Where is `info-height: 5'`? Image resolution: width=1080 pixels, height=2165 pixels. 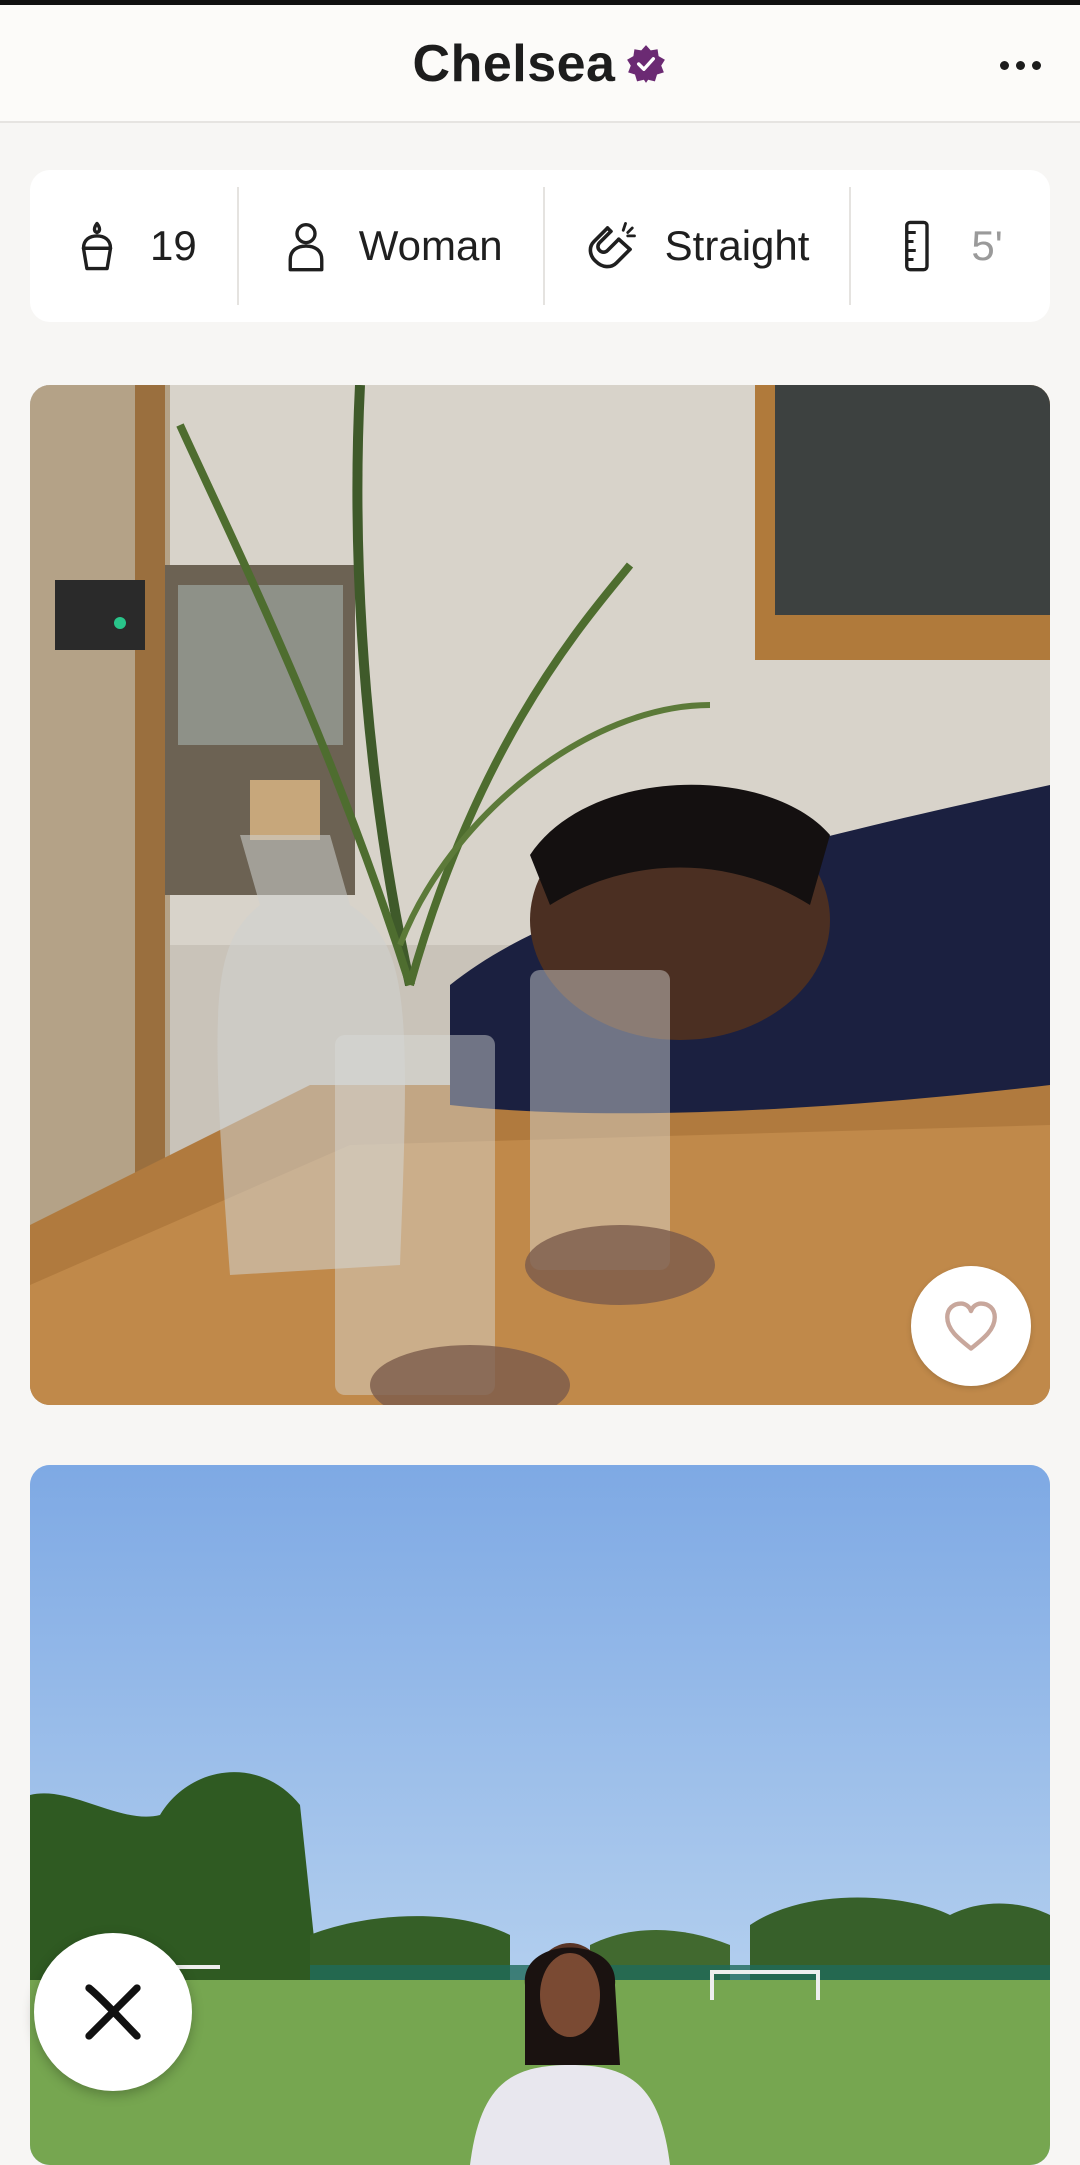 info-height: 5' is located at coordinates (927, 246).